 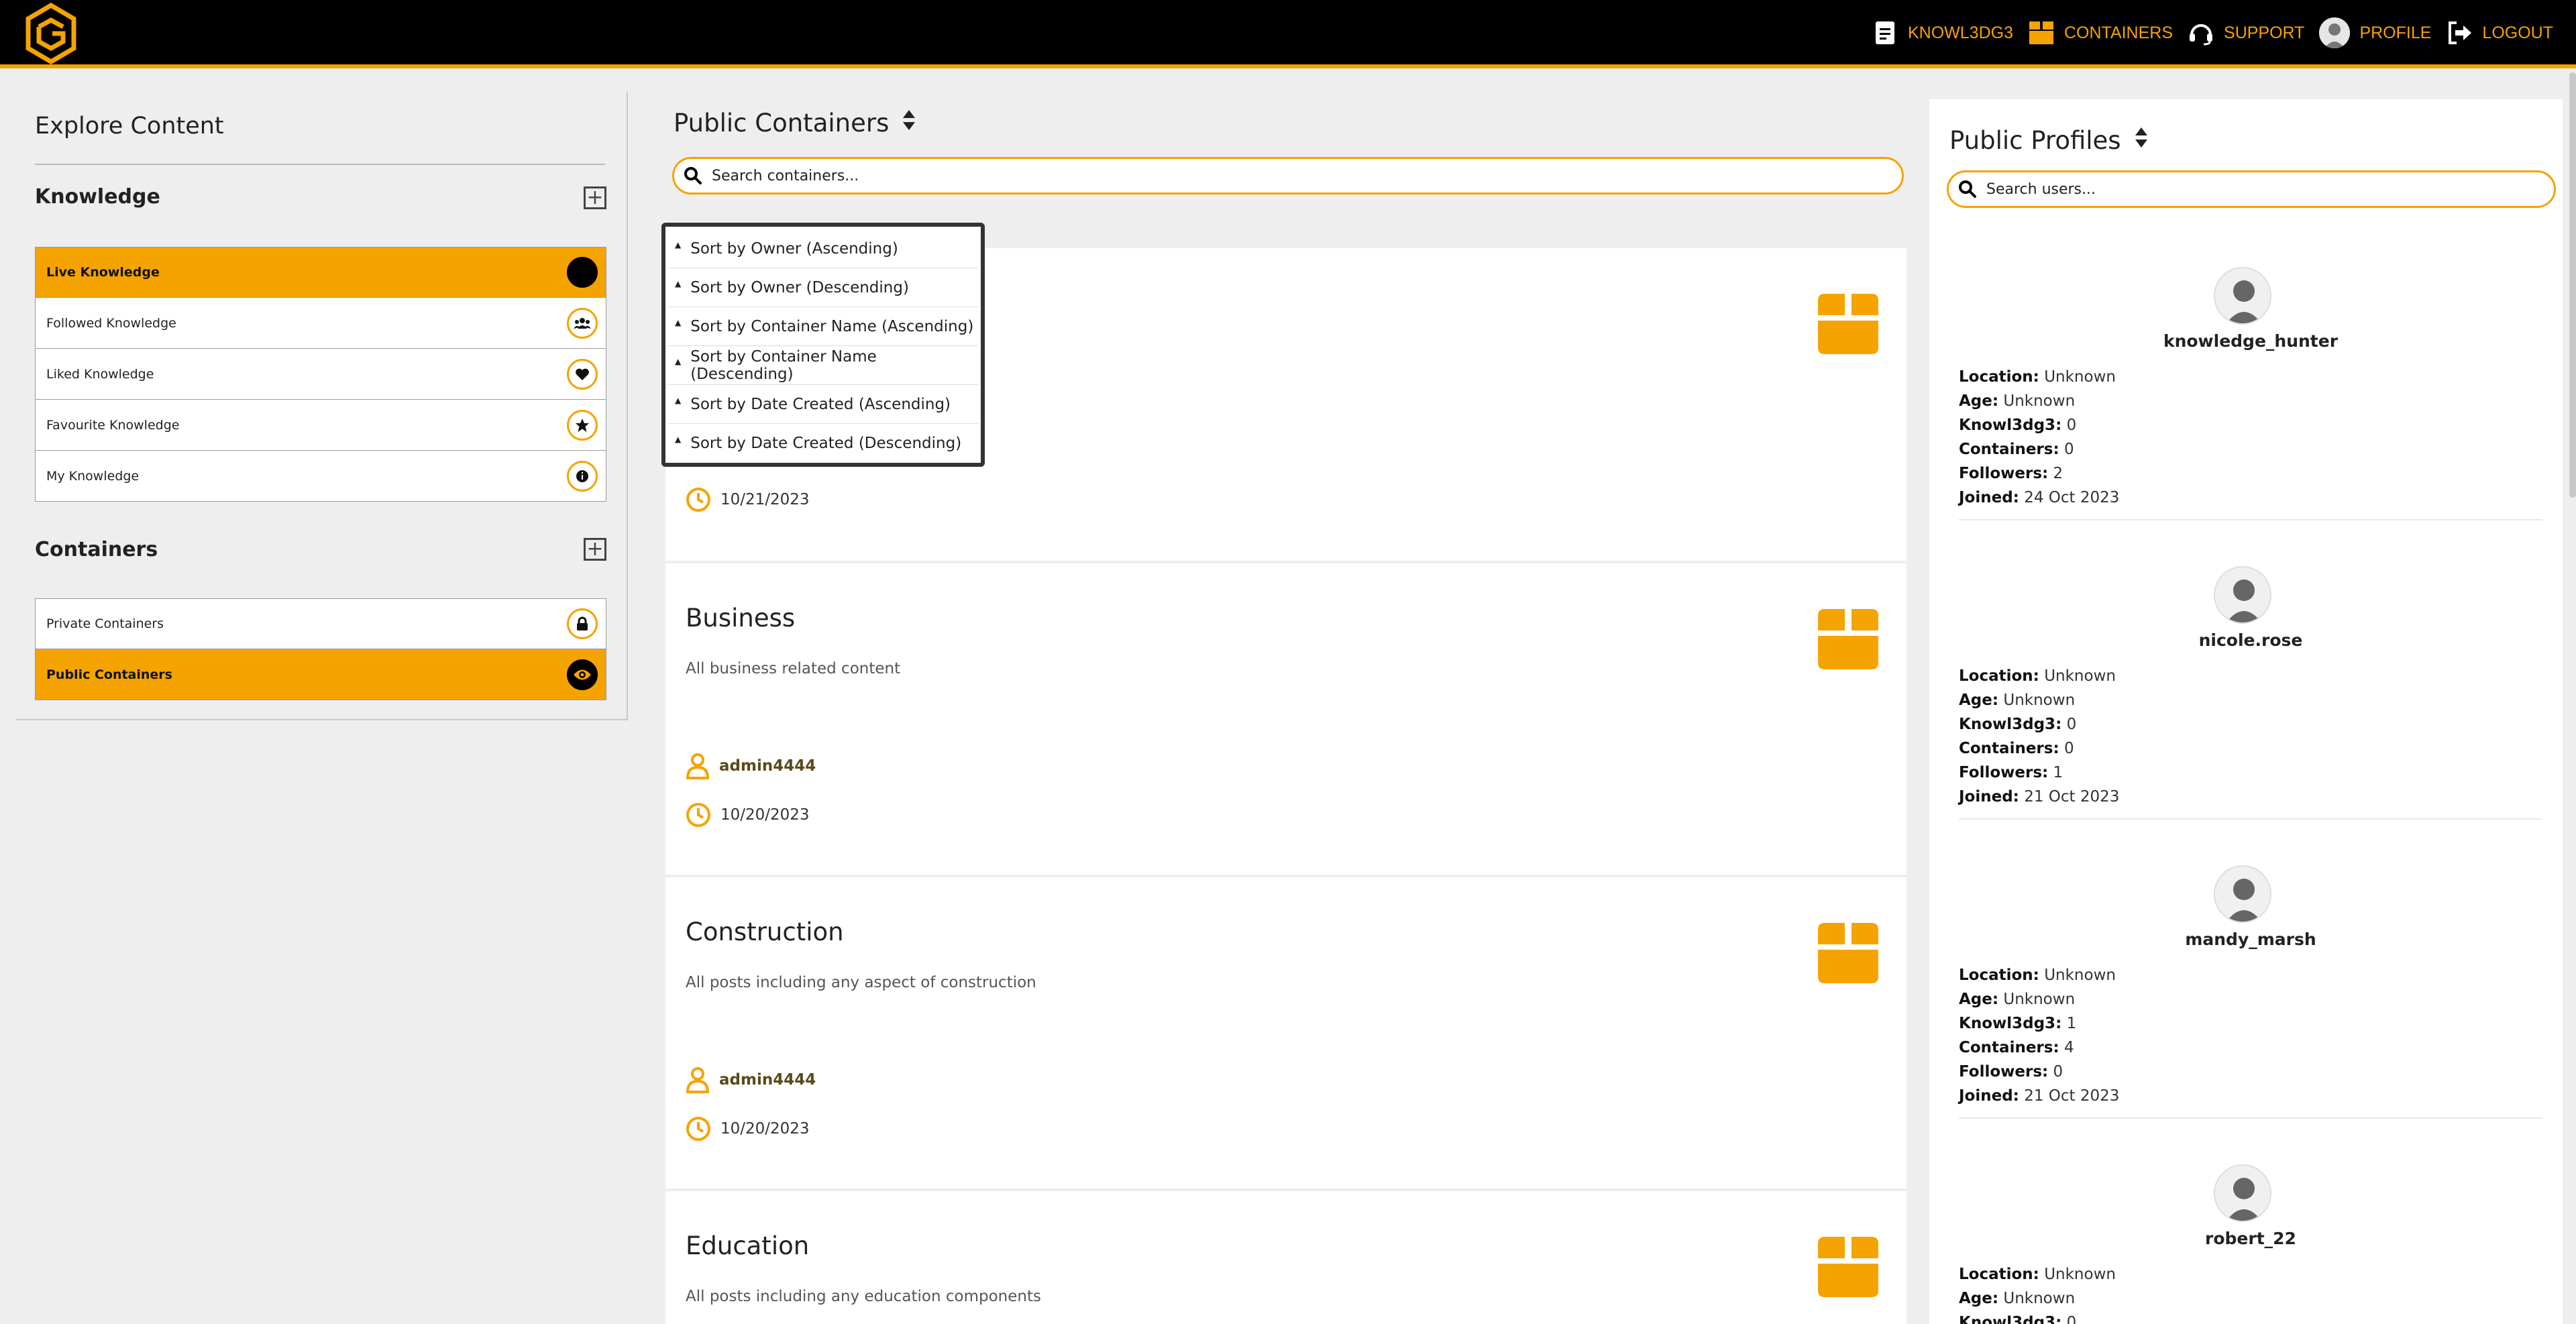 What do you see at coordinates (1960, 32) in the screenshot?
I see `nav-knowl3dg3-label: KNOWL3DG3` at bounding box center [1960, 32].